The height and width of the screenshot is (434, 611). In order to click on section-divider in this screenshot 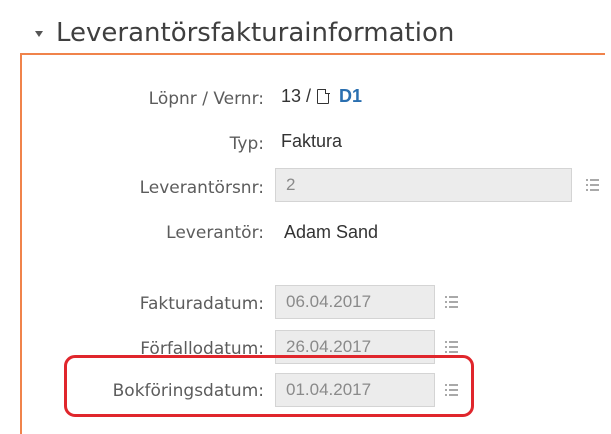, I will do `click(312, 54)`.